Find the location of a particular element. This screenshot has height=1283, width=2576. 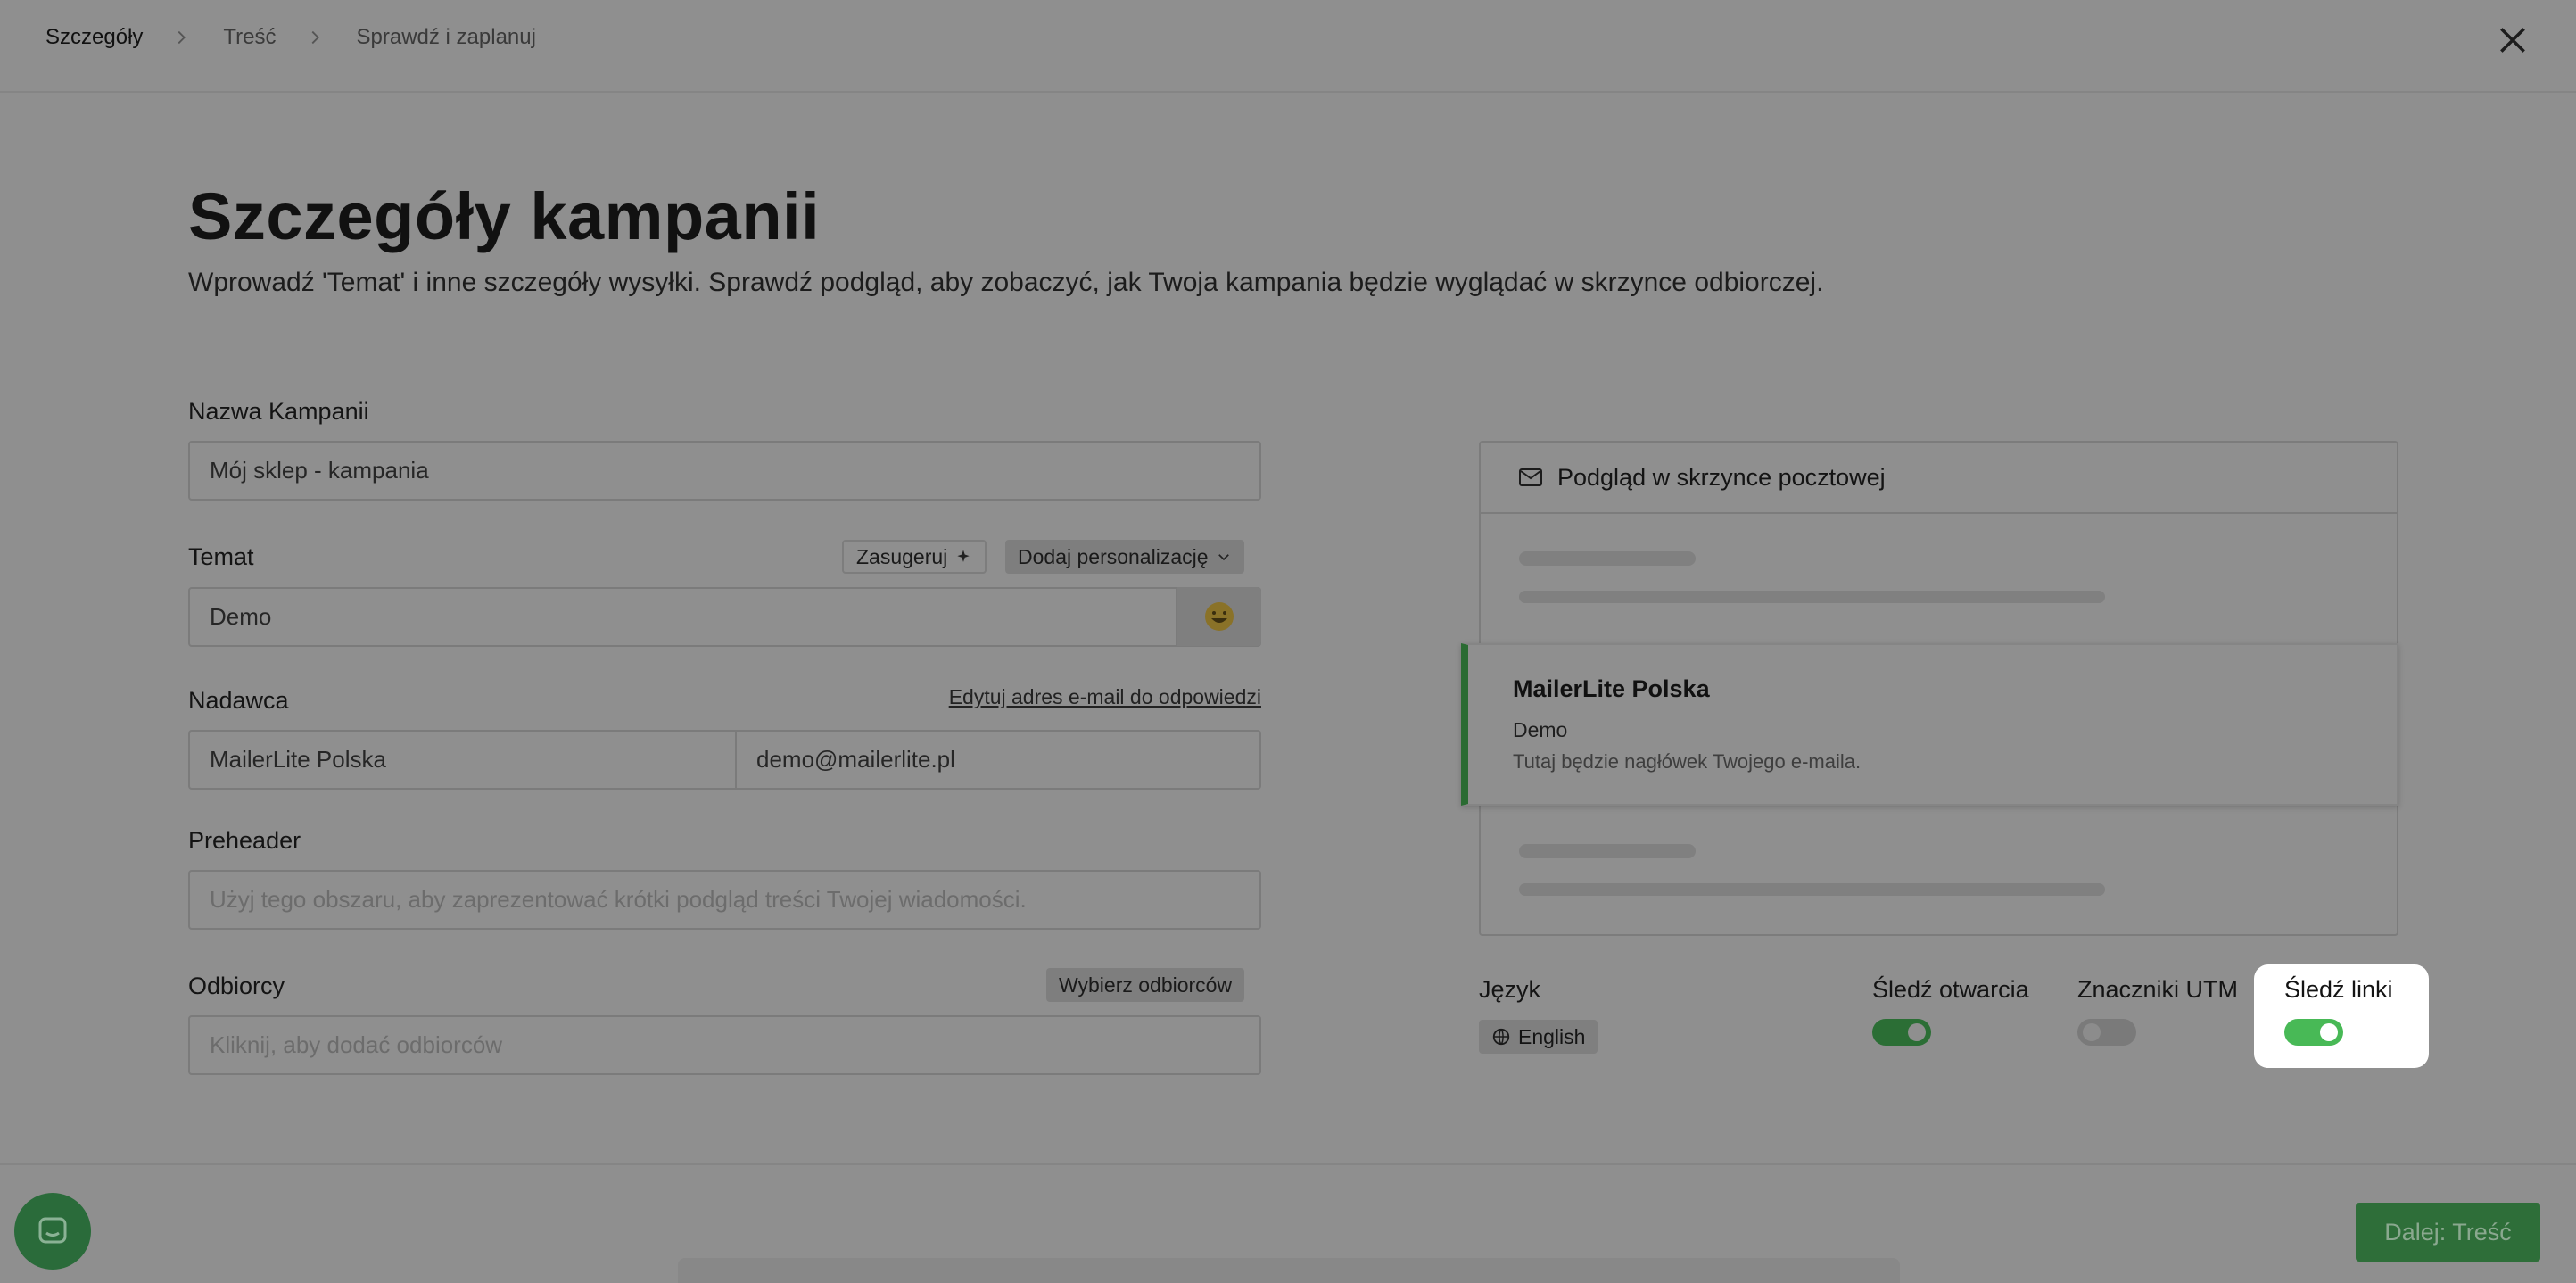

utm-toggle is located at coordinates (2107, 1032).